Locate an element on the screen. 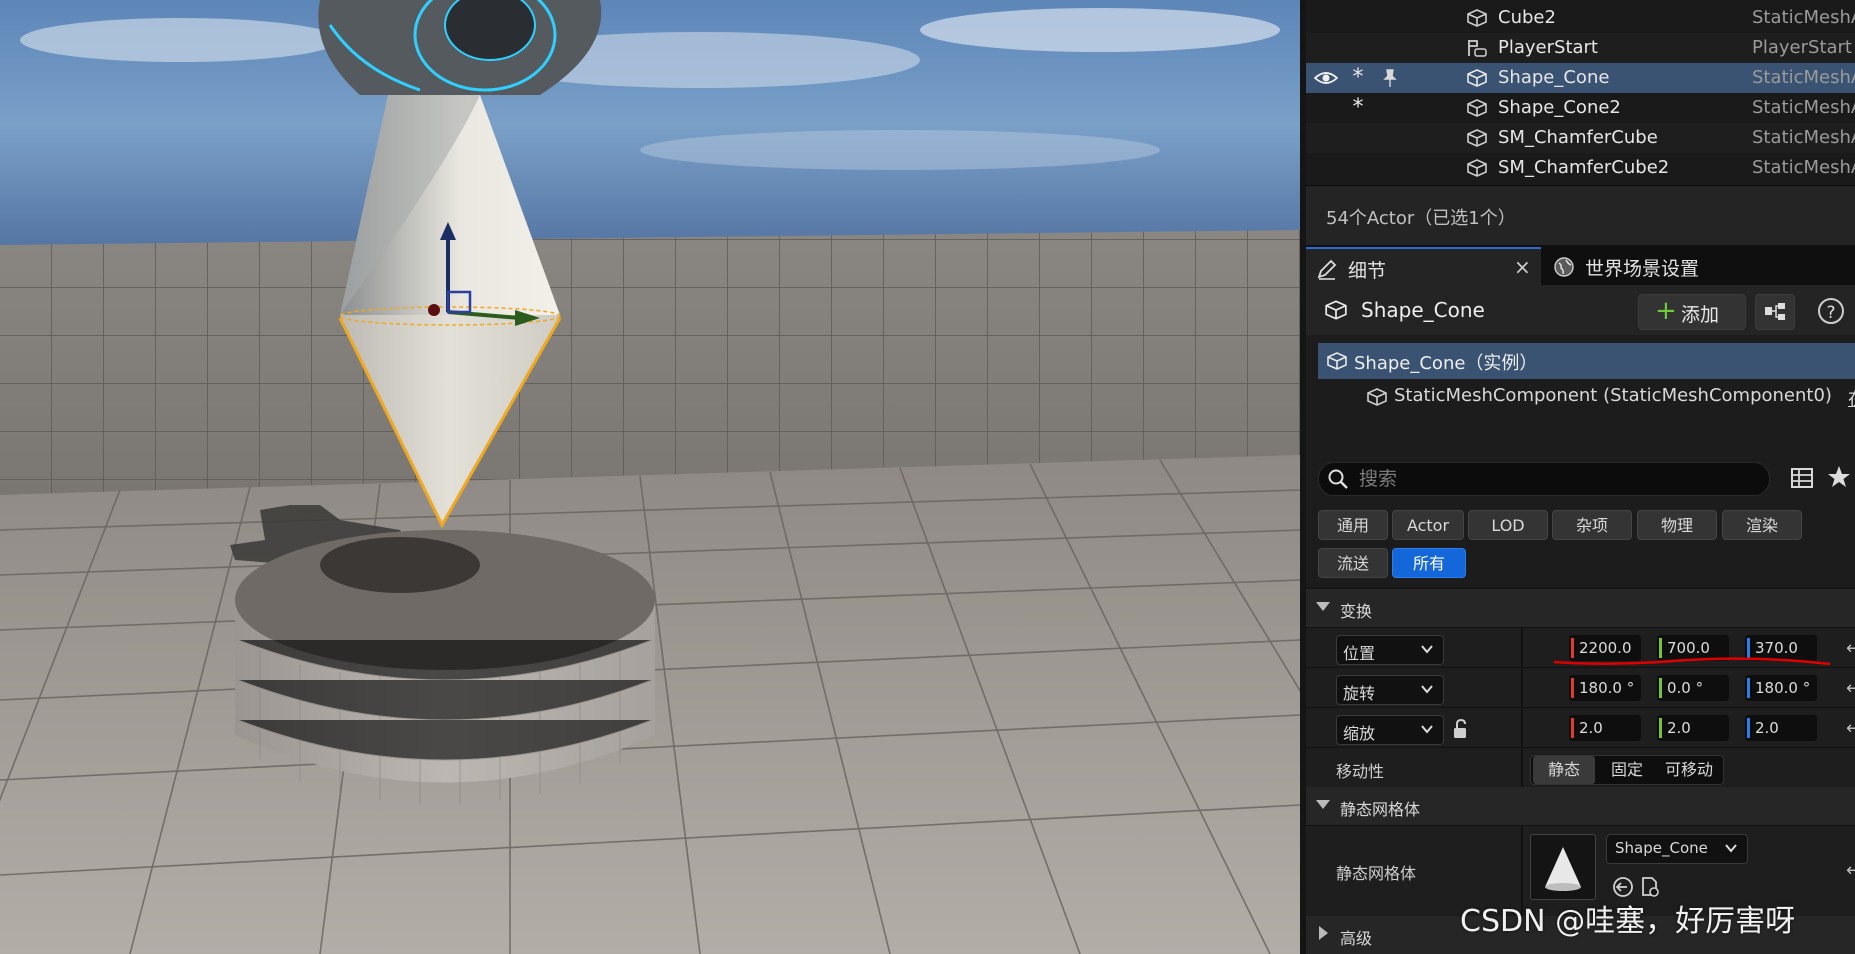  rotation-x-field: 180.0 ° is located at coordinates (1605, 688).